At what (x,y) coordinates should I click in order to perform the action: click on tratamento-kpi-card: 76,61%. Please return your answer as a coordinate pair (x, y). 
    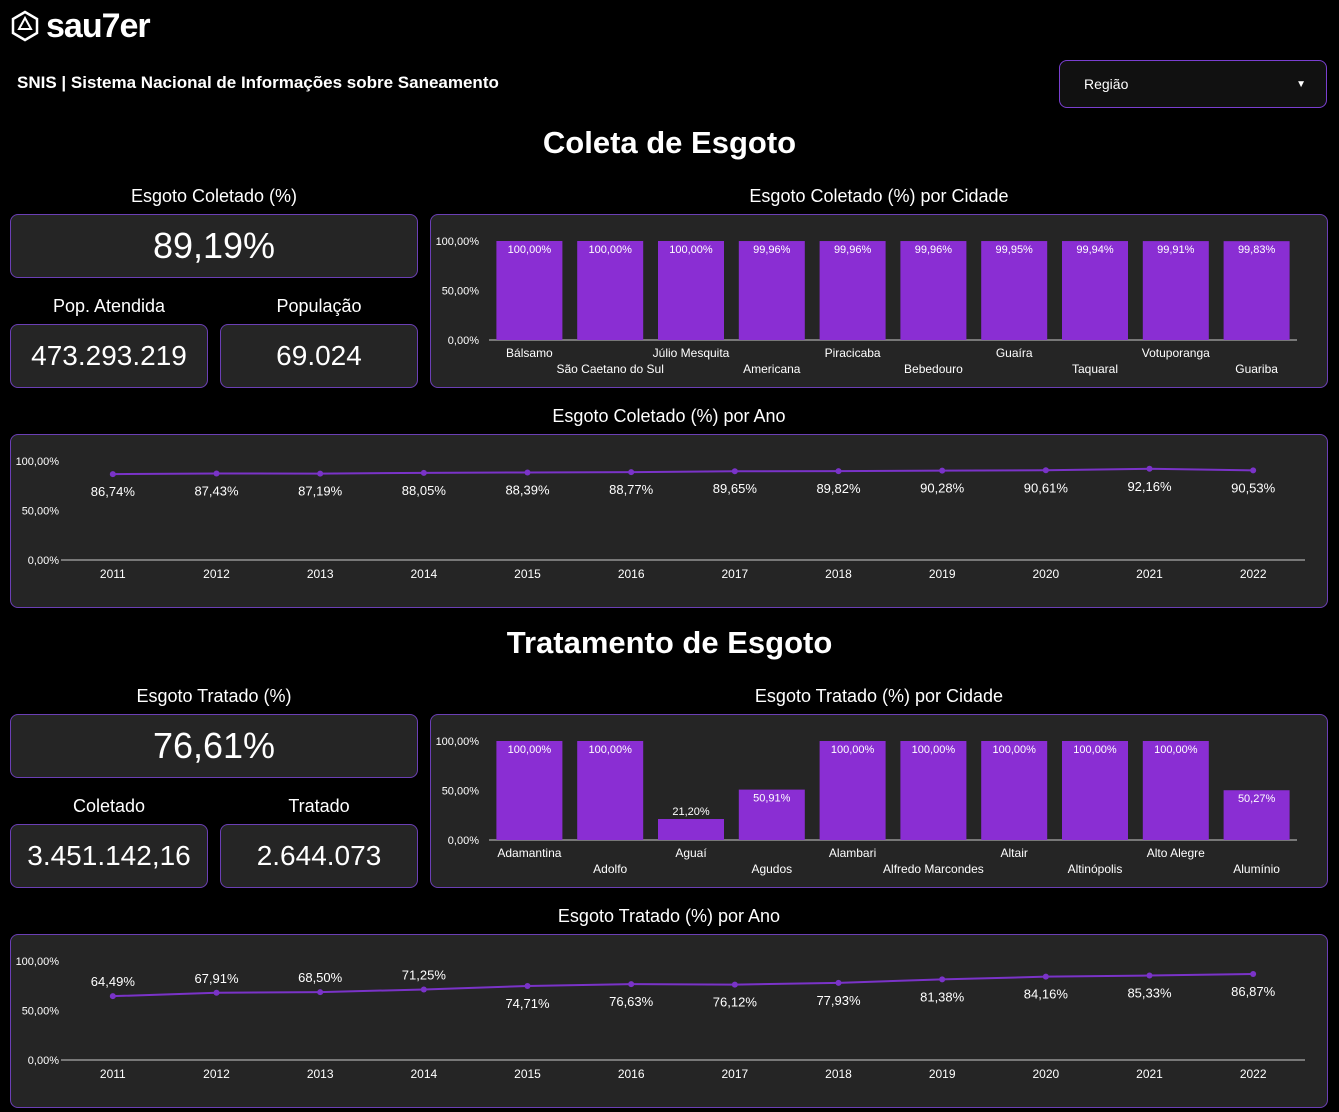
    Looking at the image, I should click on (214, 746).